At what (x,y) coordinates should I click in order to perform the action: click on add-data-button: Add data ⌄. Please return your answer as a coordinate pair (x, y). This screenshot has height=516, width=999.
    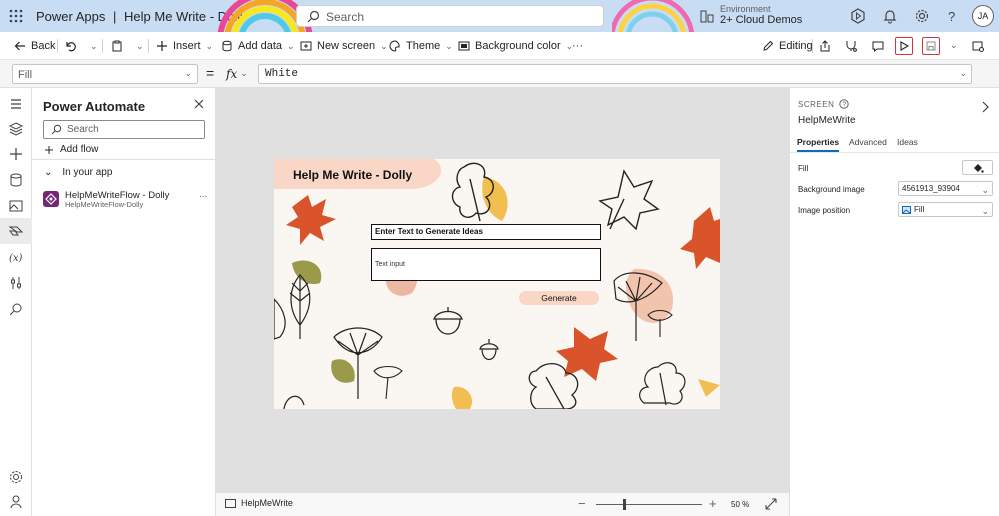
    Looking at the image, I should click on (258, 46).